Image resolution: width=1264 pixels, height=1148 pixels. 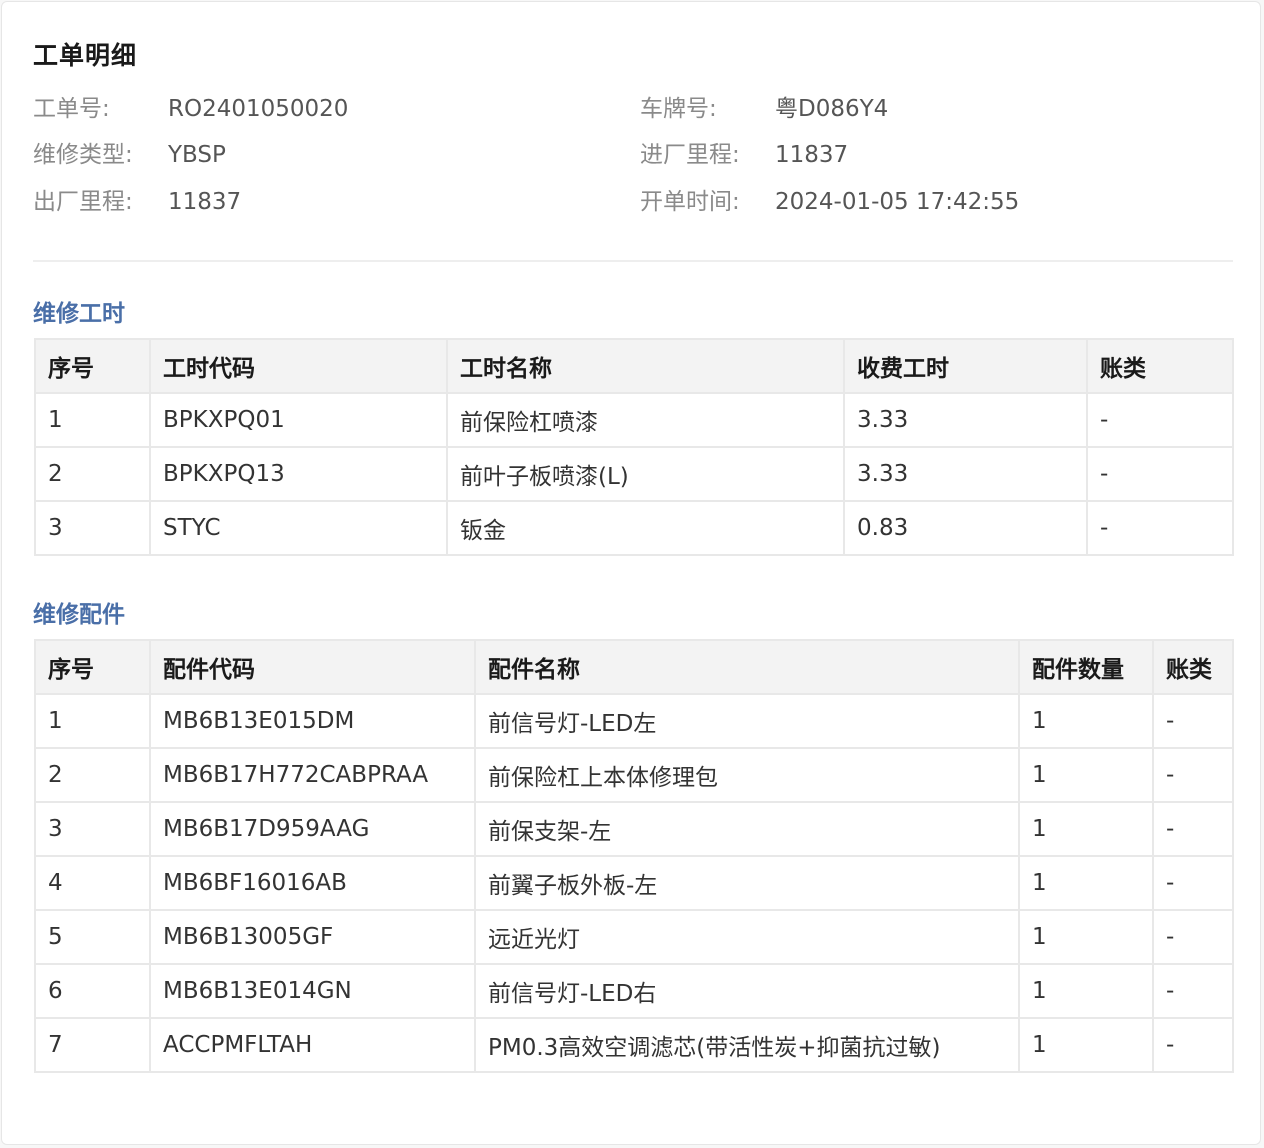 I want to click on open-time-row: 开单时间: 2024-01-05 17:42:55, so click(x=920, y=202).